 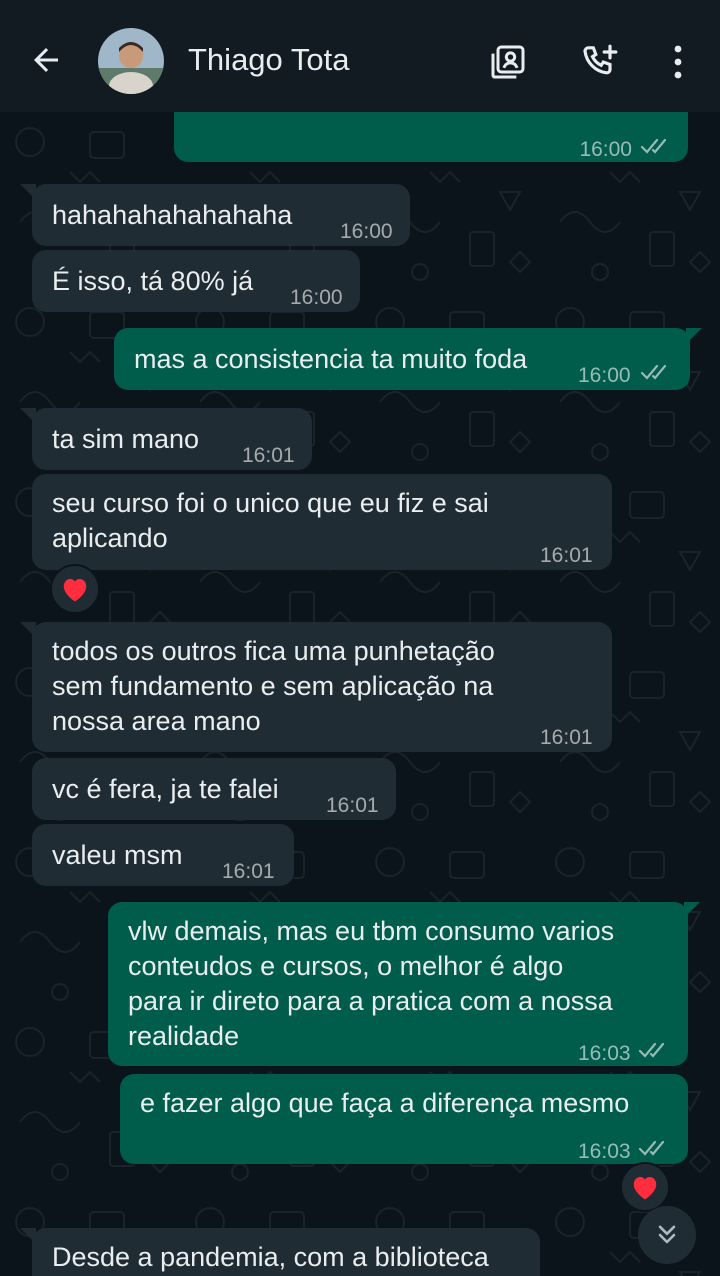 I want to click on message-text-line: seu curso foi o unico que eu fiz e sai, so click(x=270, y=503).